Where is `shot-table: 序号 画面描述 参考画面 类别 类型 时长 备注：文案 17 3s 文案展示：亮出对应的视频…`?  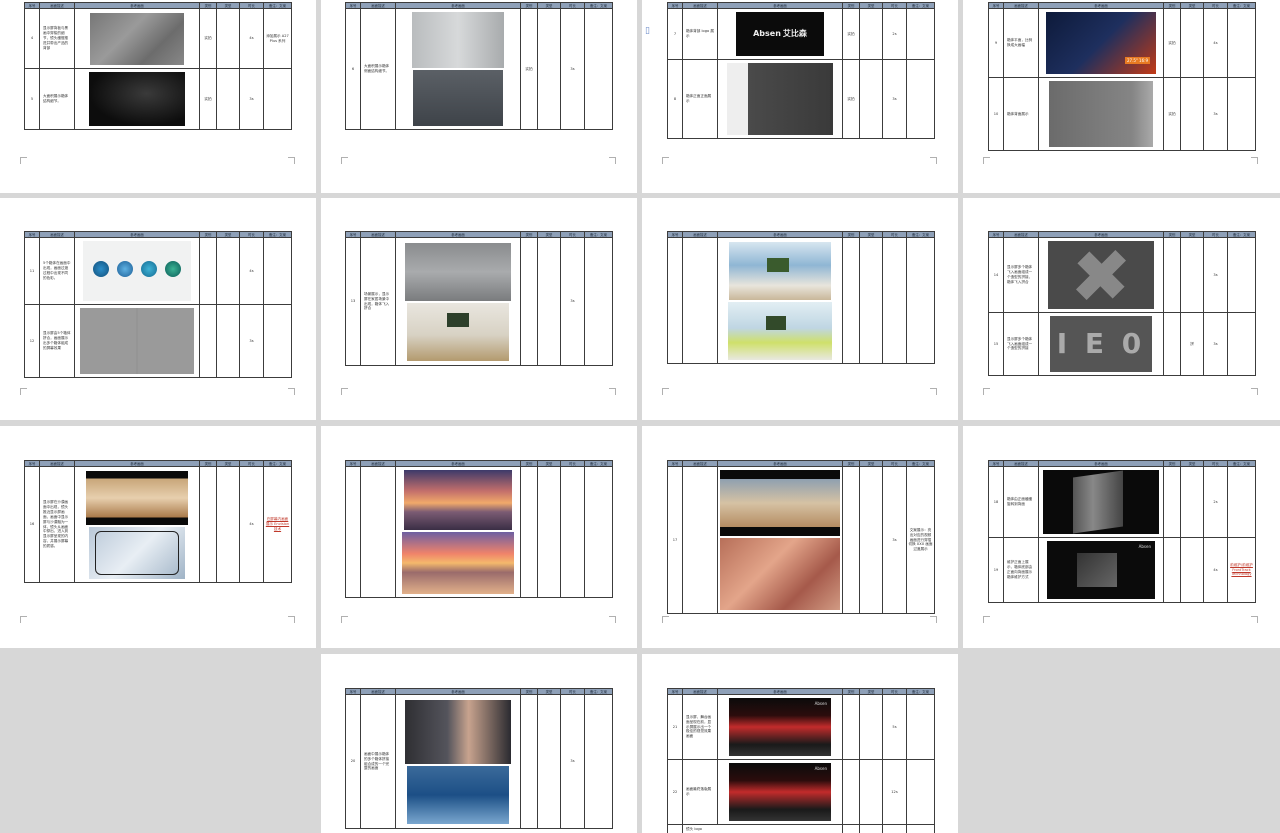 shot-table: 序号 画面描述 参考画面 类别 类型 时长 备注：文案 17 3s 文案展示：亮出对应的视频… is located at coordinates (801, 537).